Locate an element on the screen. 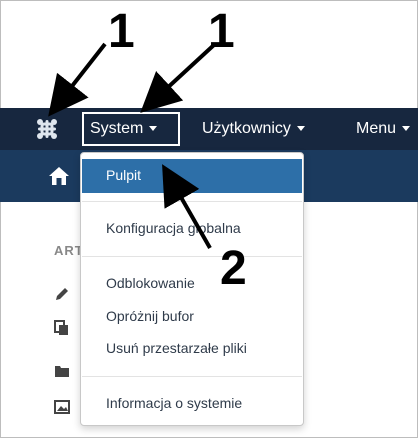 The image size is (418, 438). folder-icon is located at coordinates (62, 371).